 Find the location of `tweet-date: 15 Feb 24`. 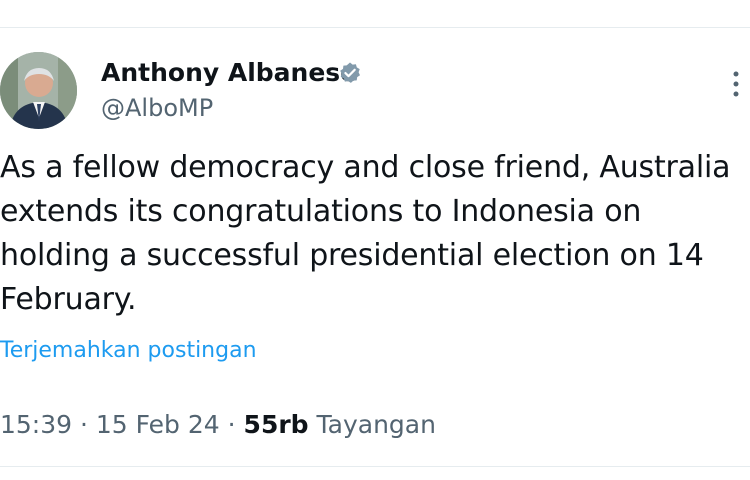

tweet-date: 15 Feb 24 is located at coordinates (158, 424).